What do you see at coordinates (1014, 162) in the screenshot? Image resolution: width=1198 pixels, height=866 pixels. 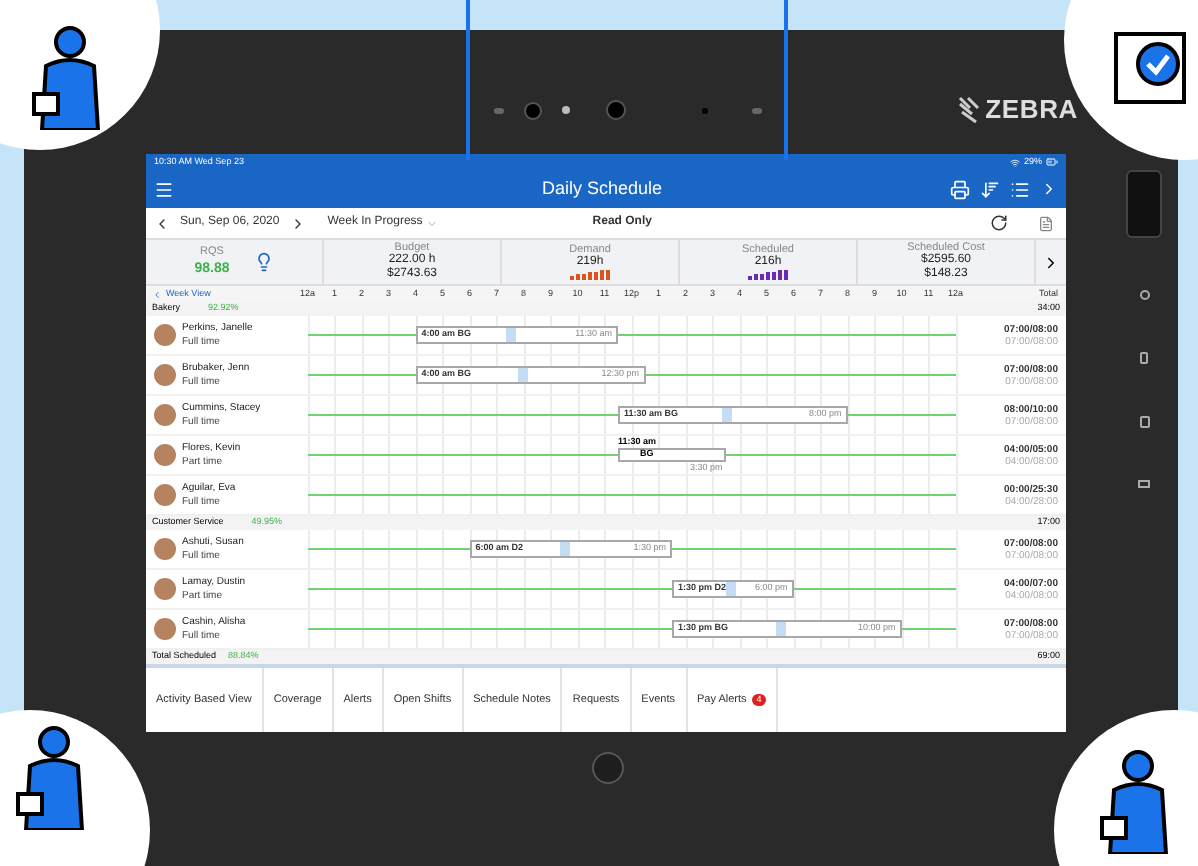 I see `wifi-icon` at bounding box center [1014, 162].